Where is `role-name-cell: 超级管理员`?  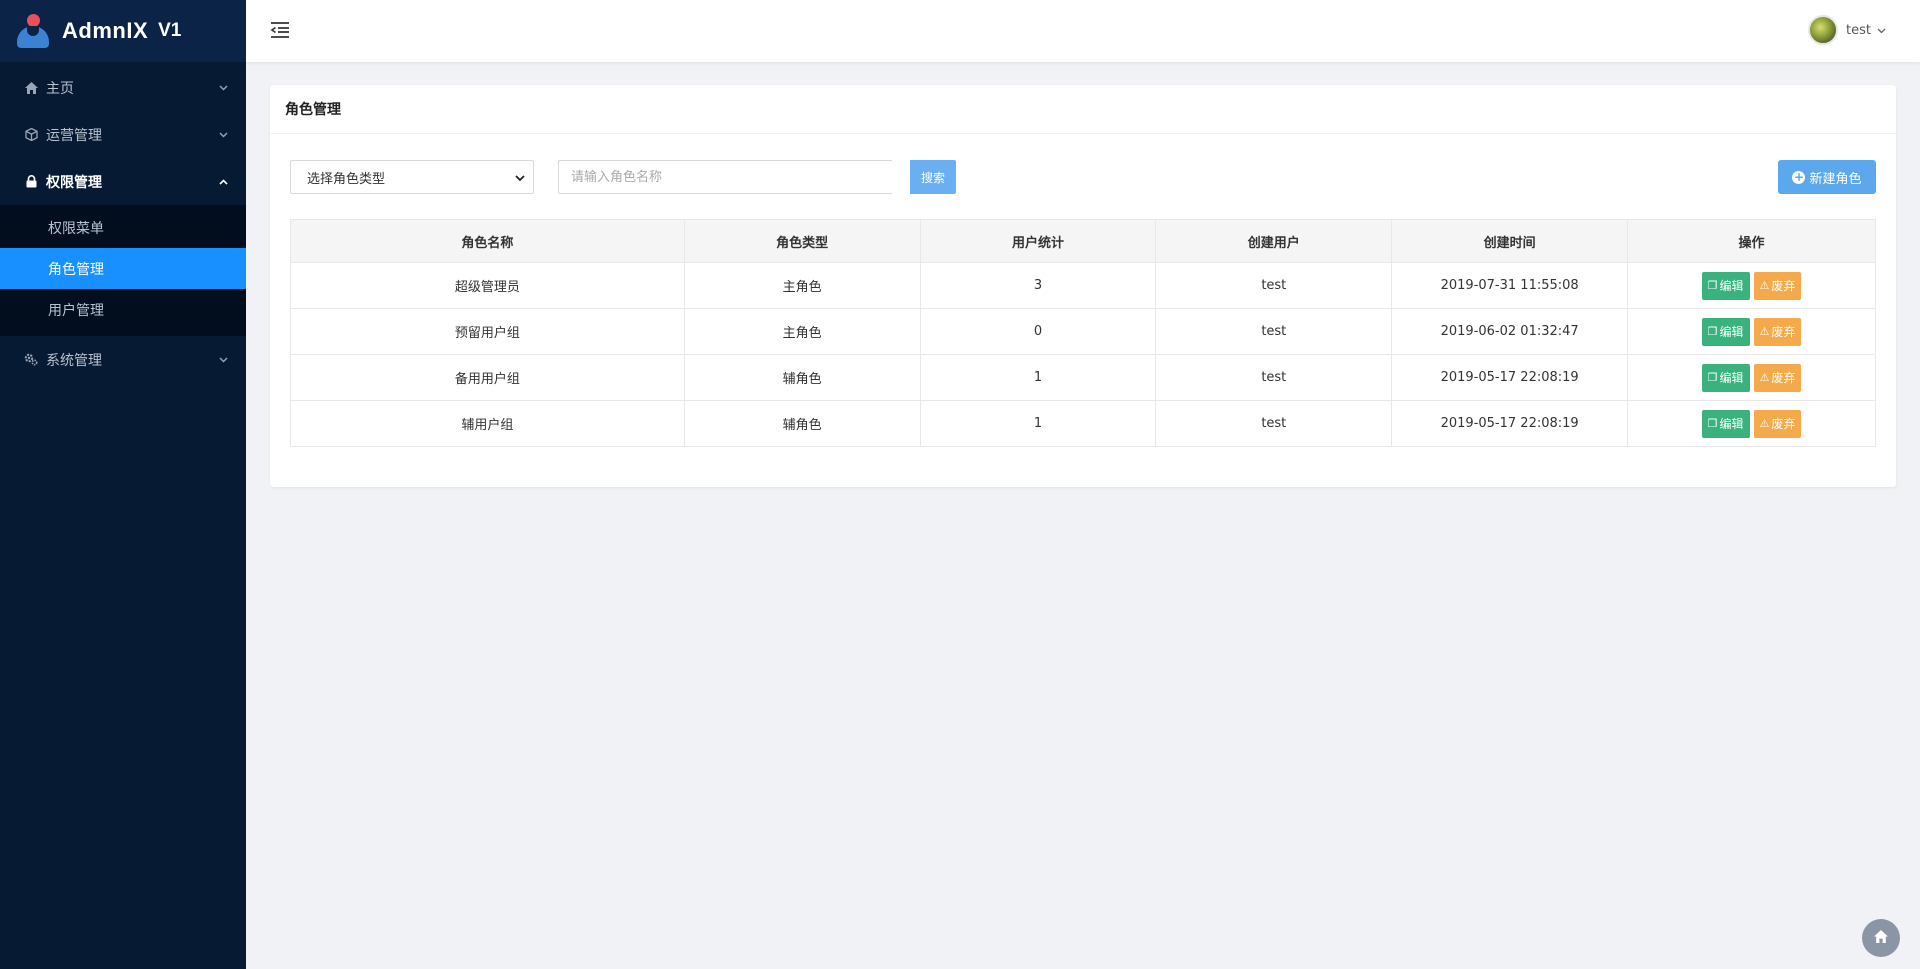
role-name-cell: 超级管理员 is located at coordinates (487, 285).